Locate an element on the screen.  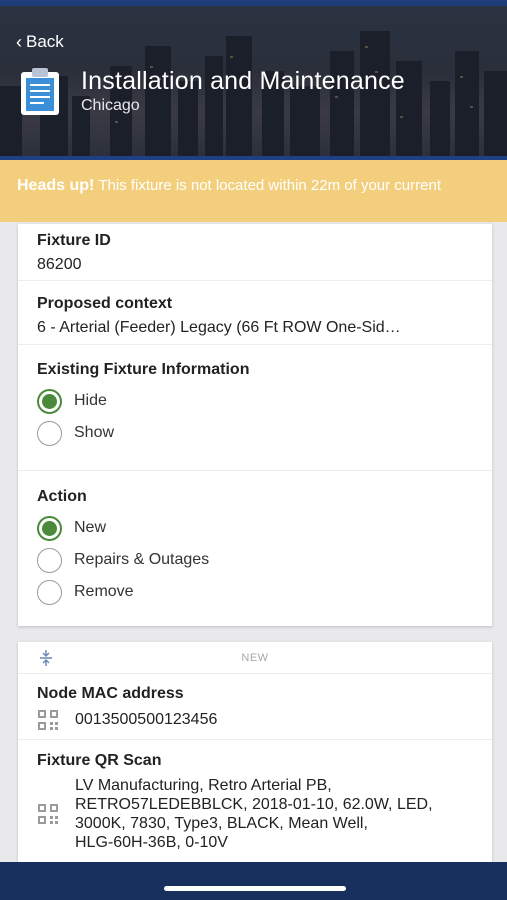
back-label: Back is located at coordinates (45, 41).